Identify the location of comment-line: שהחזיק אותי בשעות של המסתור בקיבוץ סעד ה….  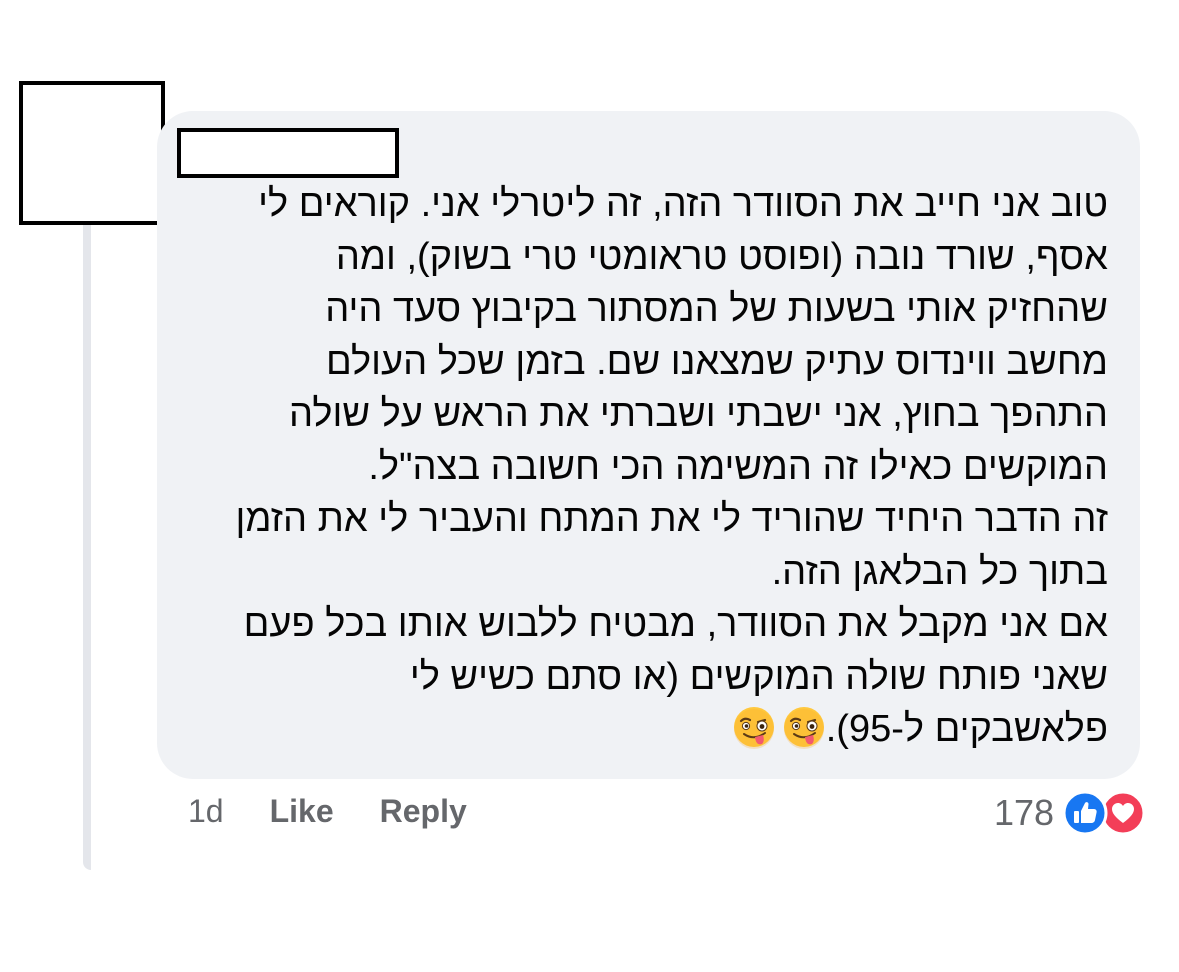
(716, 309).